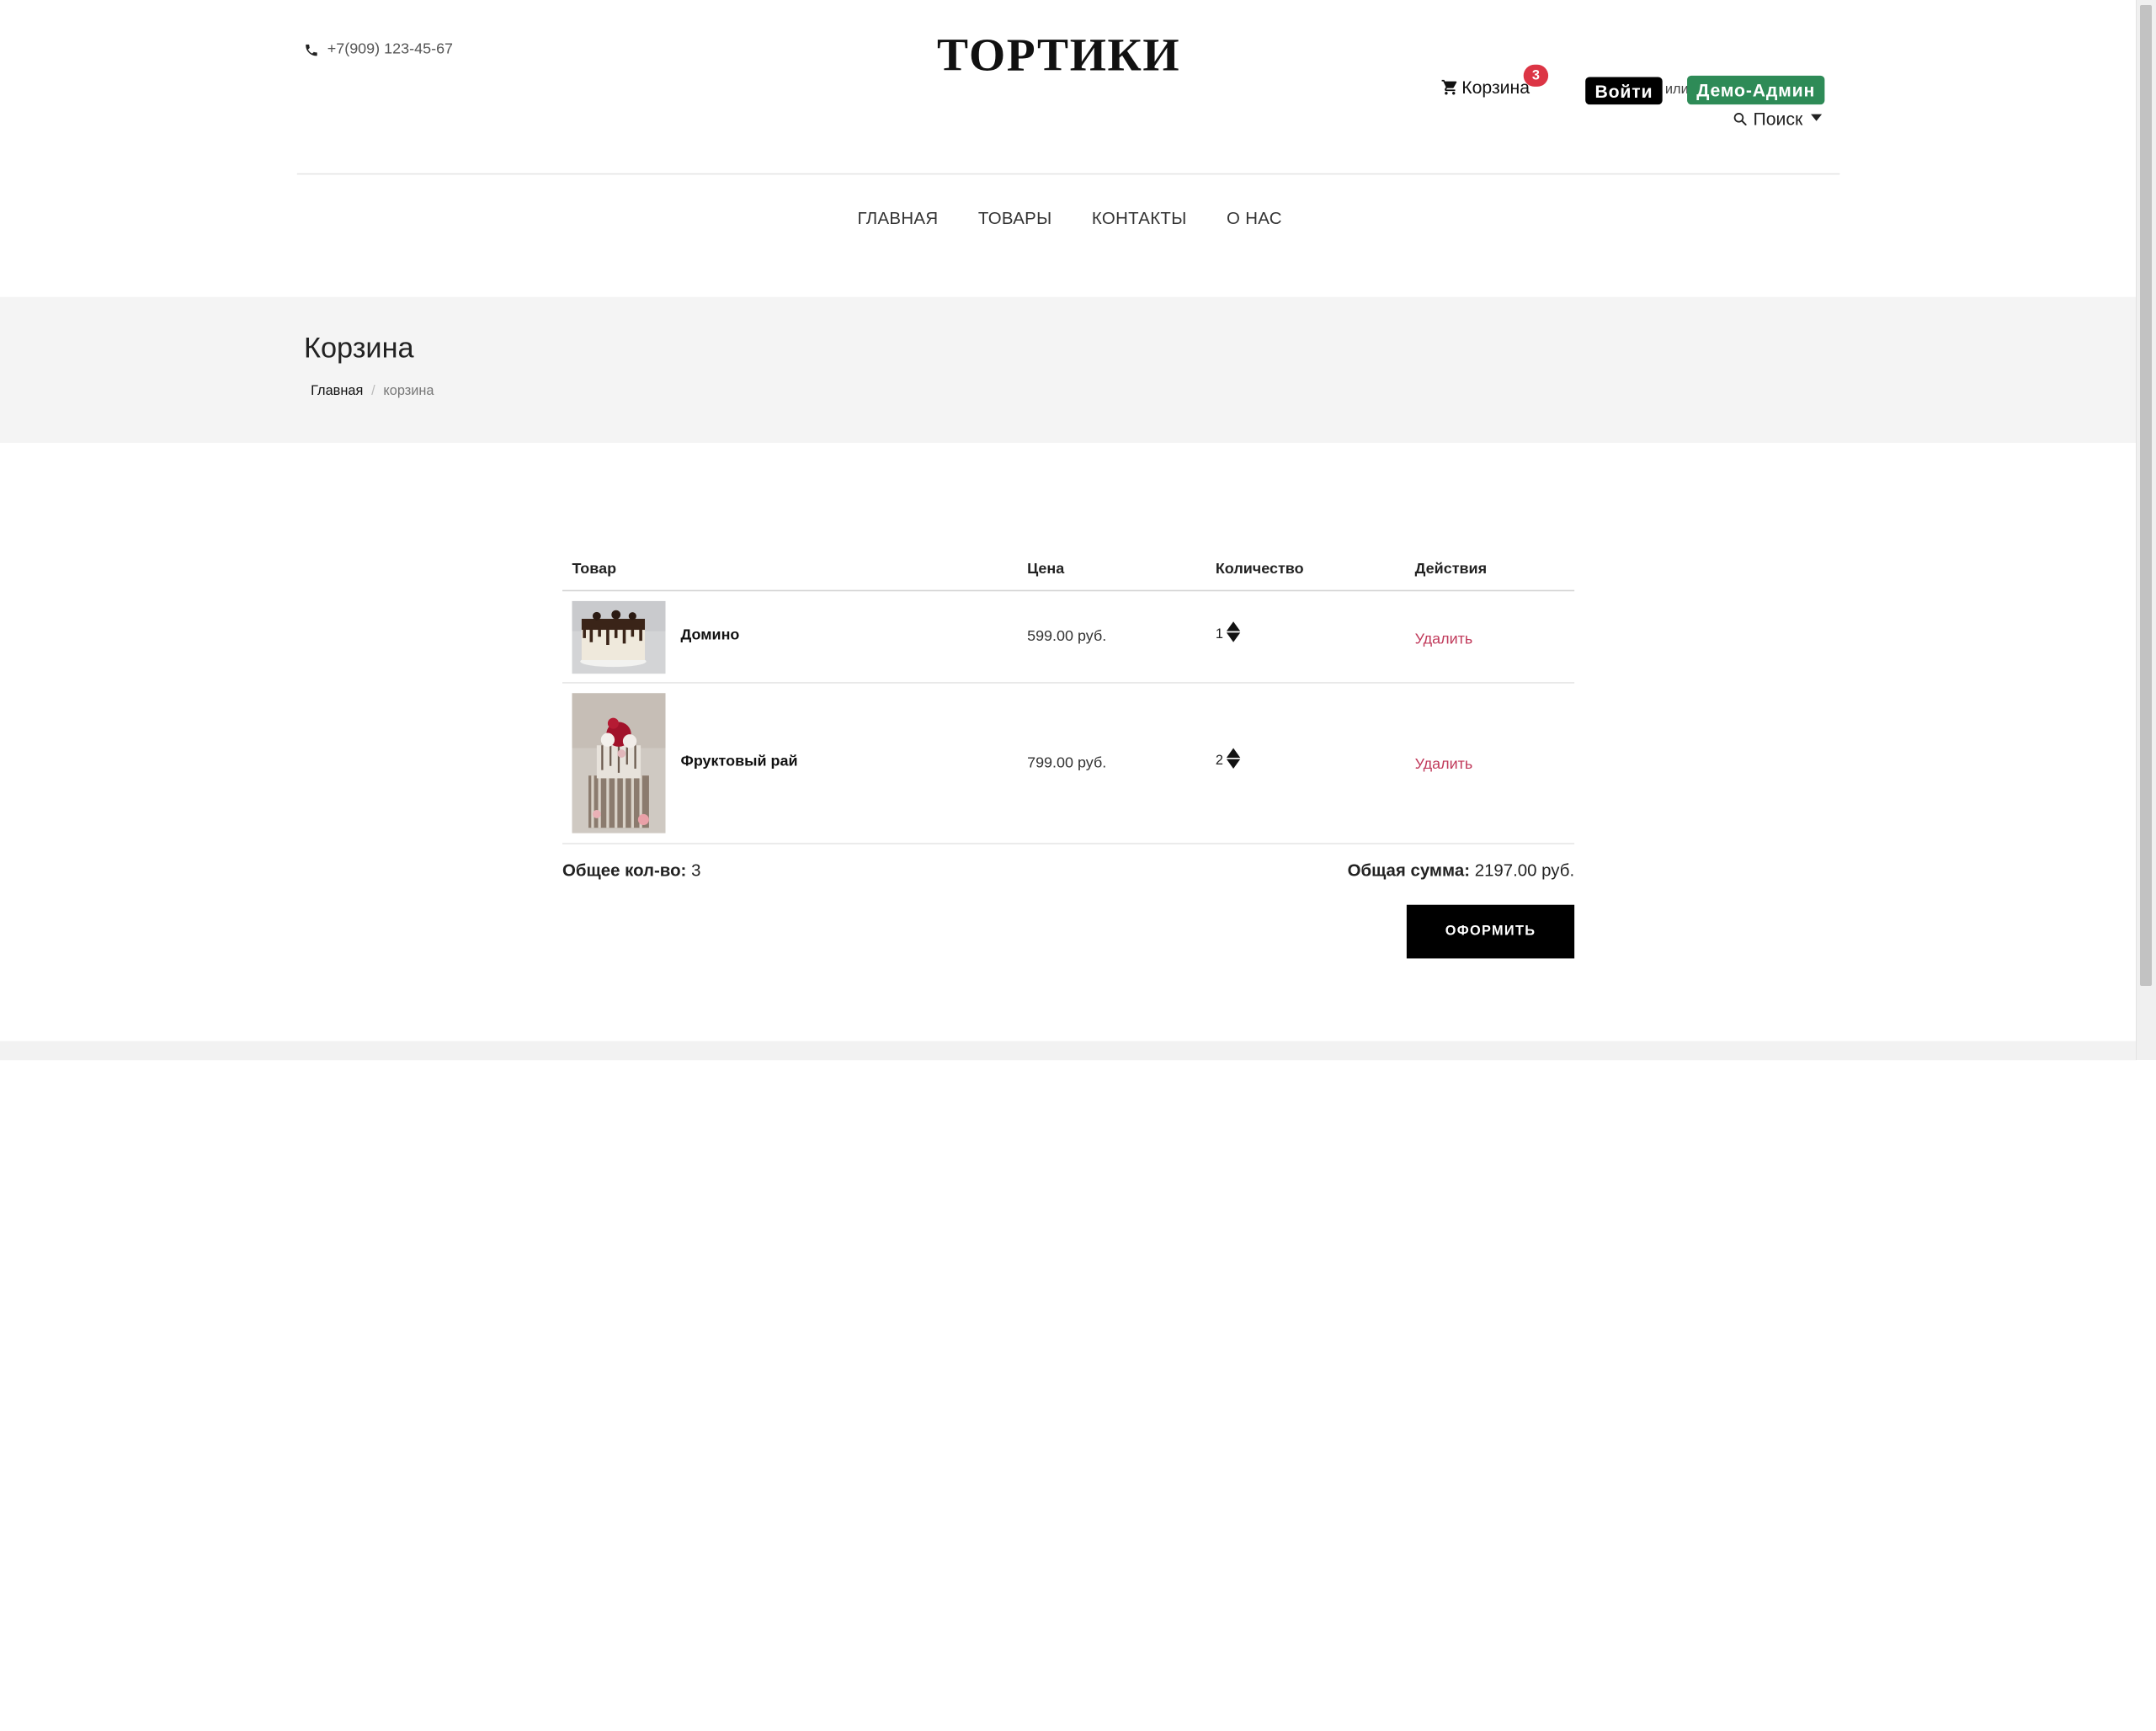 The width and height of the screenshot is (2156, 1731). Describe the element at coordinates (1451, 569) in the screenshot. I see `header-actions: Действия` at that location.